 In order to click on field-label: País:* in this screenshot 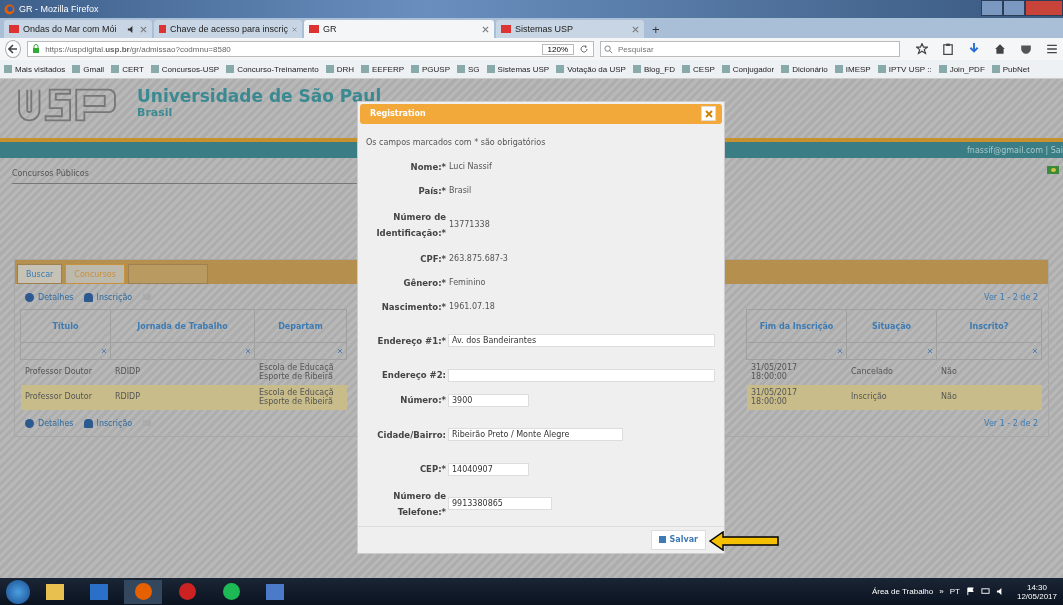, I will do `click(431, 191)`.